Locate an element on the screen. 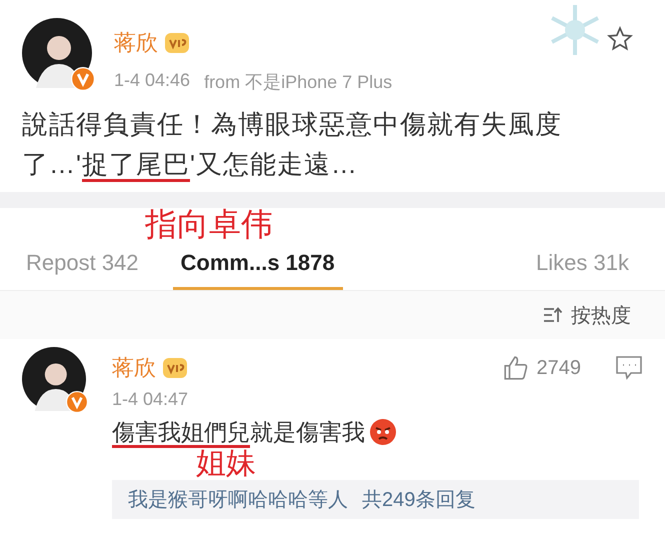 This screenshot has height=551, width=665. annotation-text: 姐妹 is located at coordinates (226, 464).